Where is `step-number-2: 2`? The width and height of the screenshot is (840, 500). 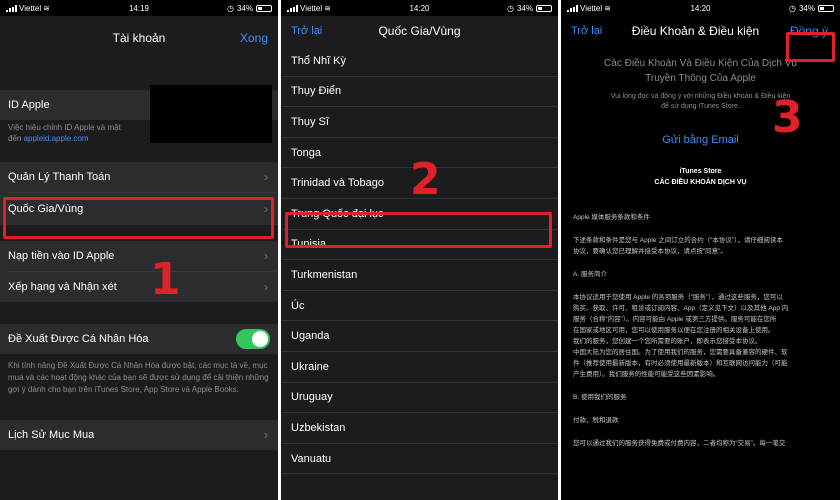
step-number-2: 2 is located at coordinates (425, 179).